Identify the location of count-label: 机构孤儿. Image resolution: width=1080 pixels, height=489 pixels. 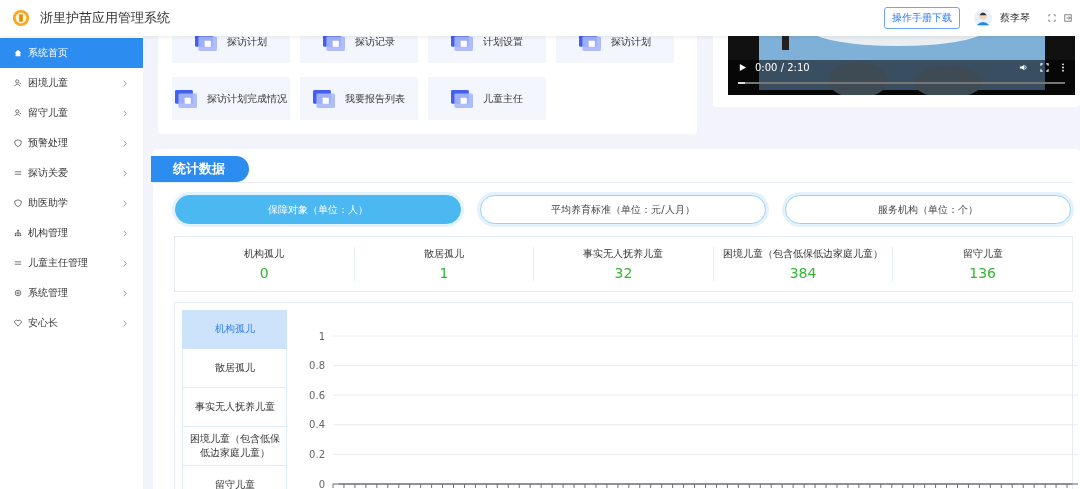
(264, 254).